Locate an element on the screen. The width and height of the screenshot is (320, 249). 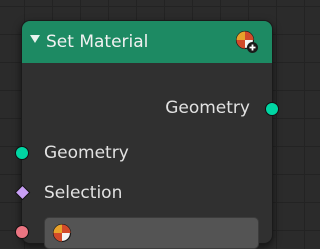
output-geometry-socket is located at coordinates (272, 109).